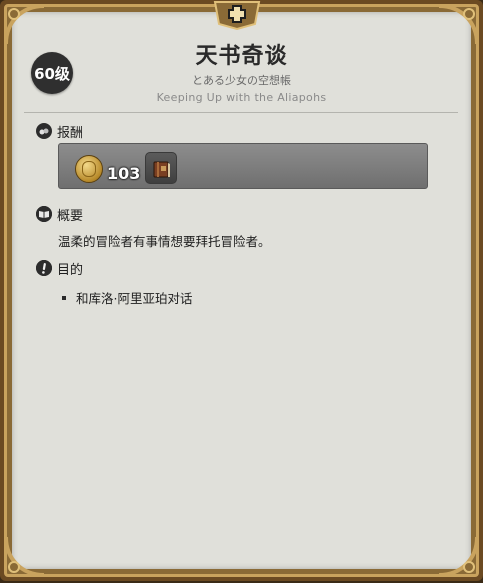 This screenshot has height=583, width=483. What do you see at coordinates (70, 131) in the screenshot?
I see `reward-label: 报酬` at bounding box center [70, 131].